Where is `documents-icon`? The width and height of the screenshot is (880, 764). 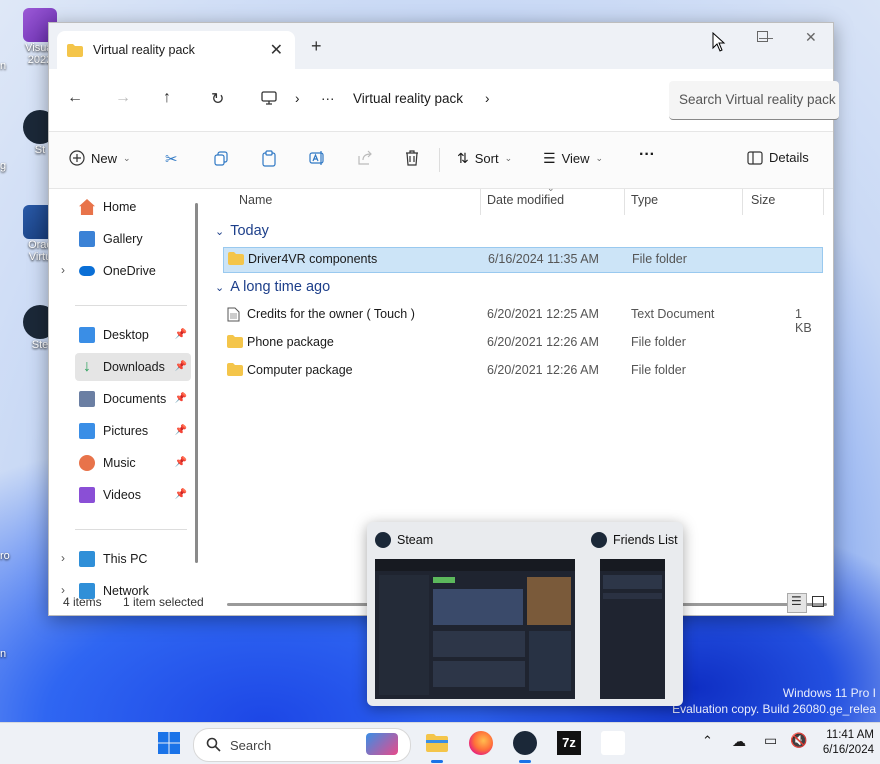 documents-icon is located at coordinates (87, 399).